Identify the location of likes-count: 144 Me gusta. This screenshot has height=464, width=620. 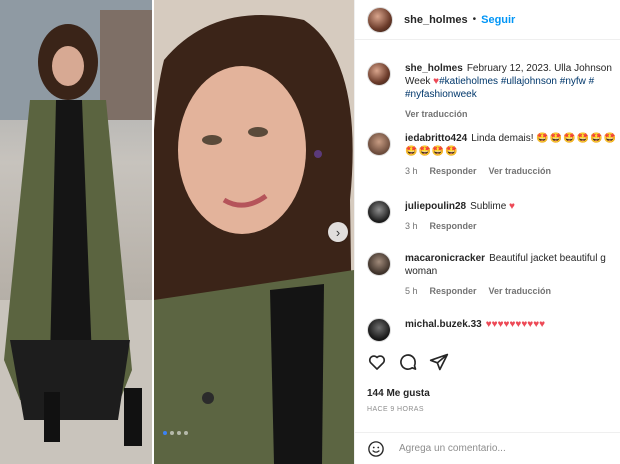
(398, 393).